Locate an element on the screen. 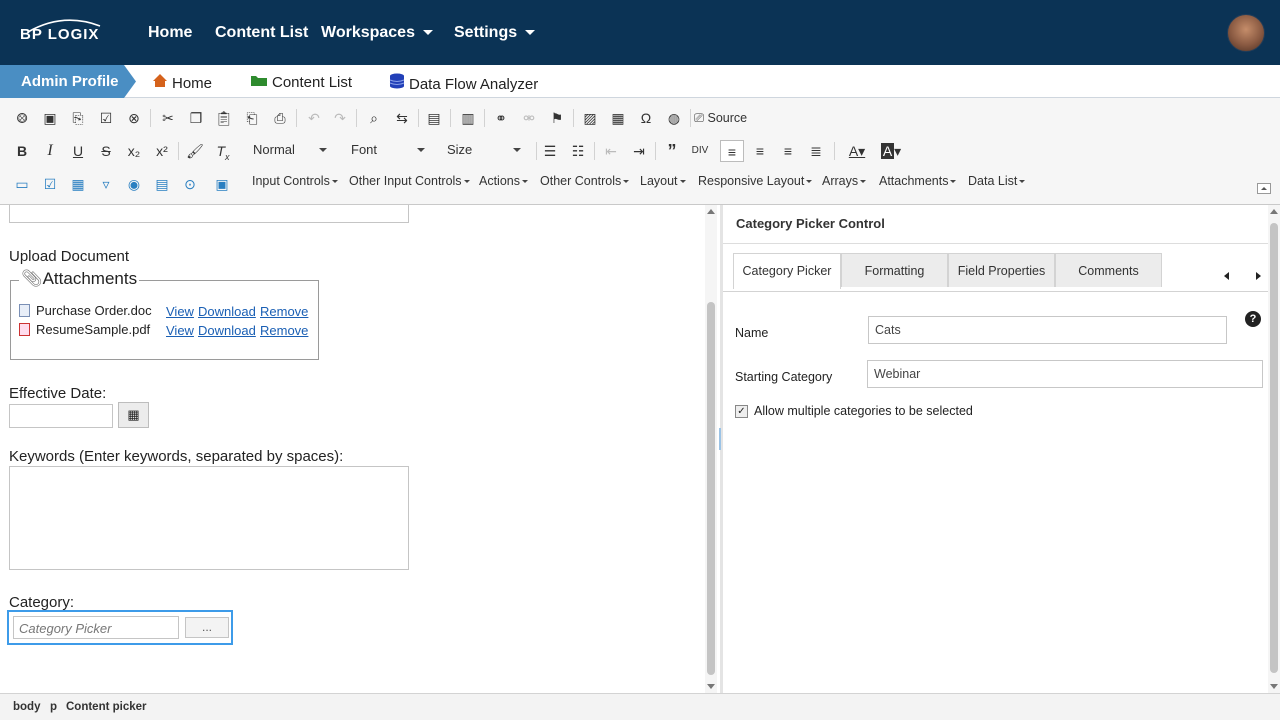  align-justify-icon: ≣ is located at coordinates (816, 151).